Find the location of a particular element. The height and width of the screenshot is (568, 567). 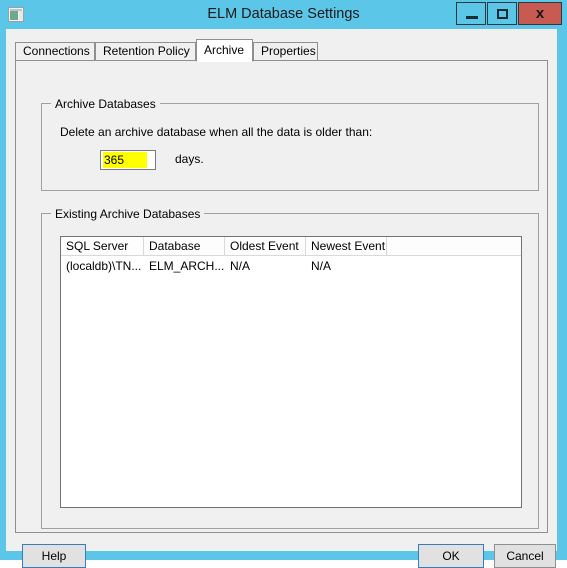

days-input-value: 365 is located at coordinates (125, 160).